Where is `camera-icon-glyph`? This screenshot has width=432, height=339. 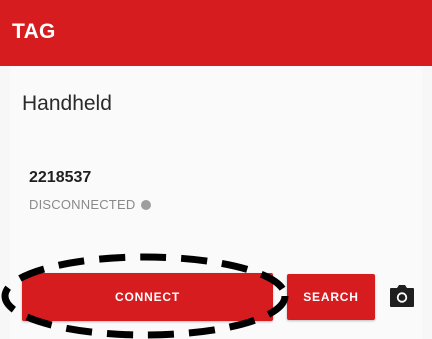 camera-icon-glyph is located at coordinates (402, 296).